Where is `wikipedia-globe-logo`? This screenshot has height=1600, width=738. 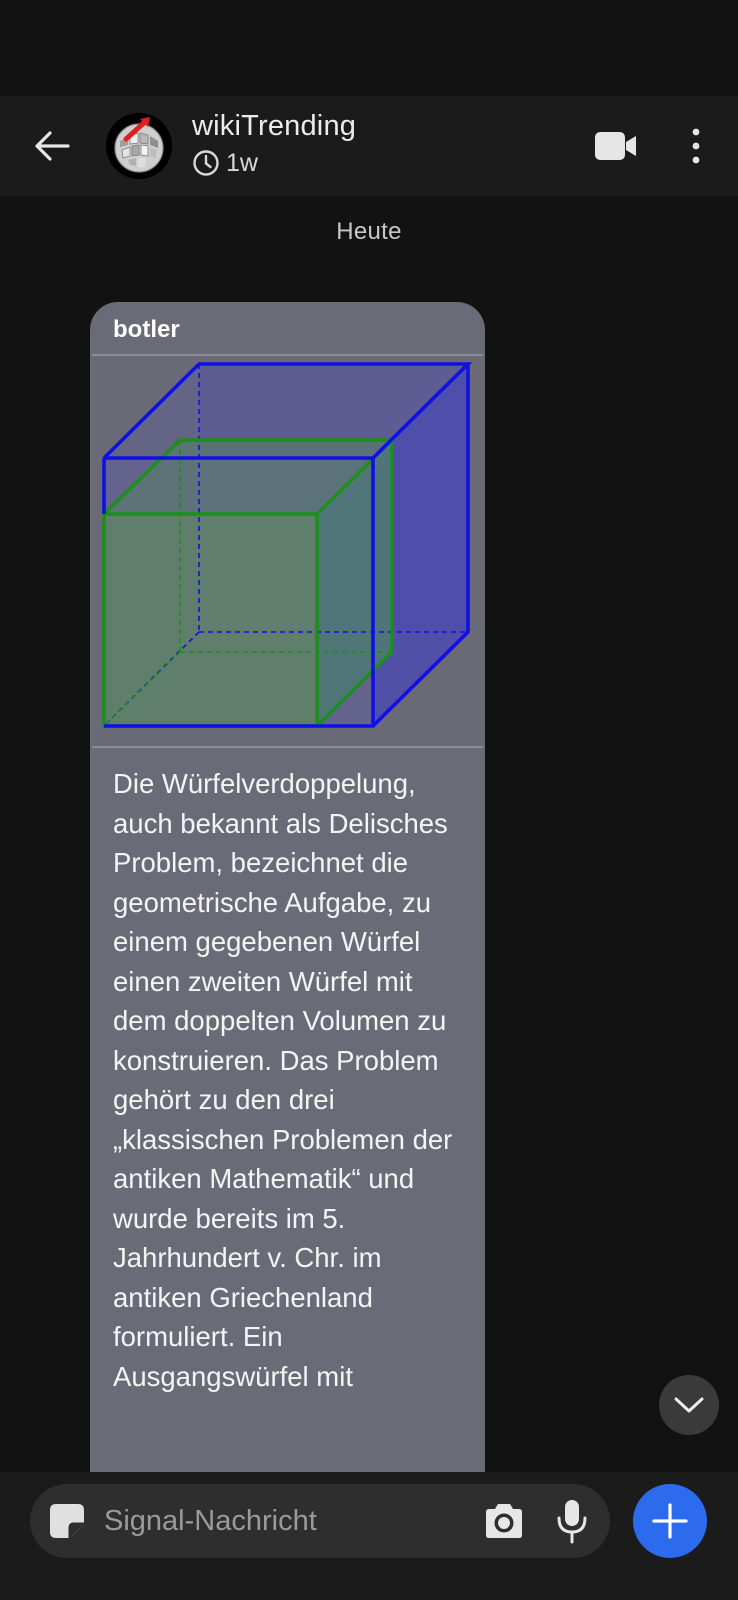
wikipedia-globe-logo is located at coordinates (139, 146).